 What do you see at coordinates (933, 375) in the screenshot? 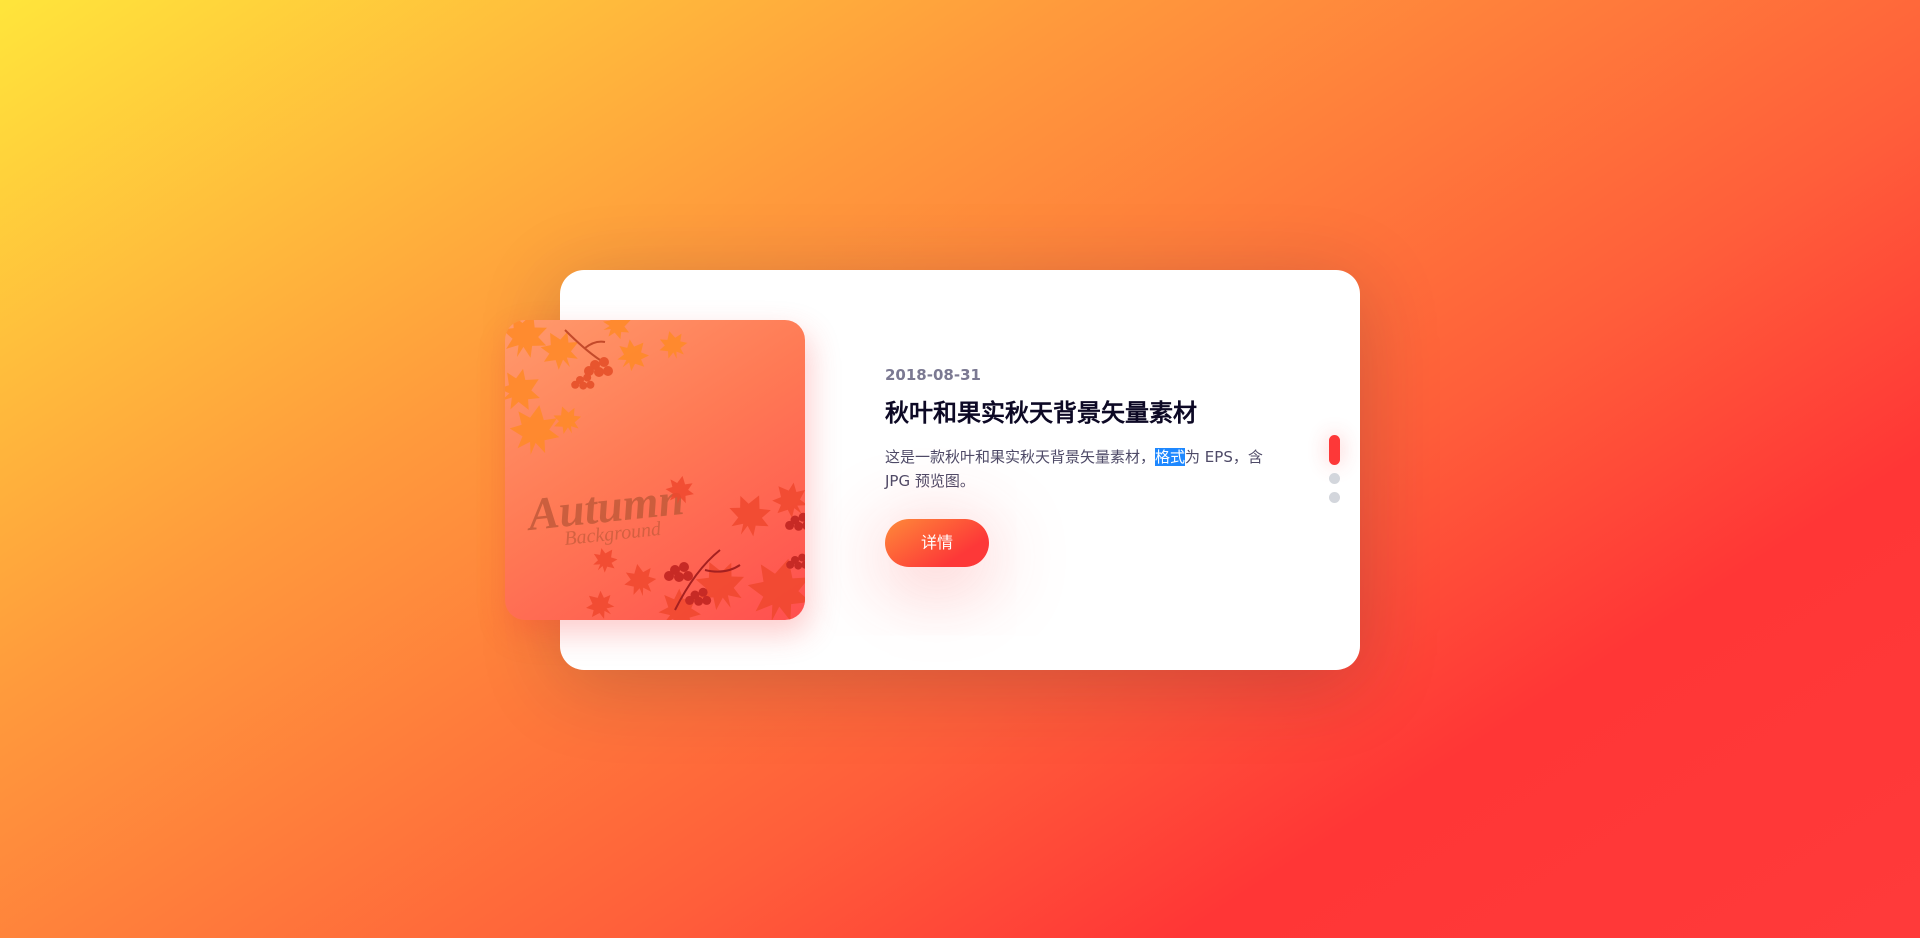
I see `slide-date: 2018-08-31` at bounding box center [933, 375].